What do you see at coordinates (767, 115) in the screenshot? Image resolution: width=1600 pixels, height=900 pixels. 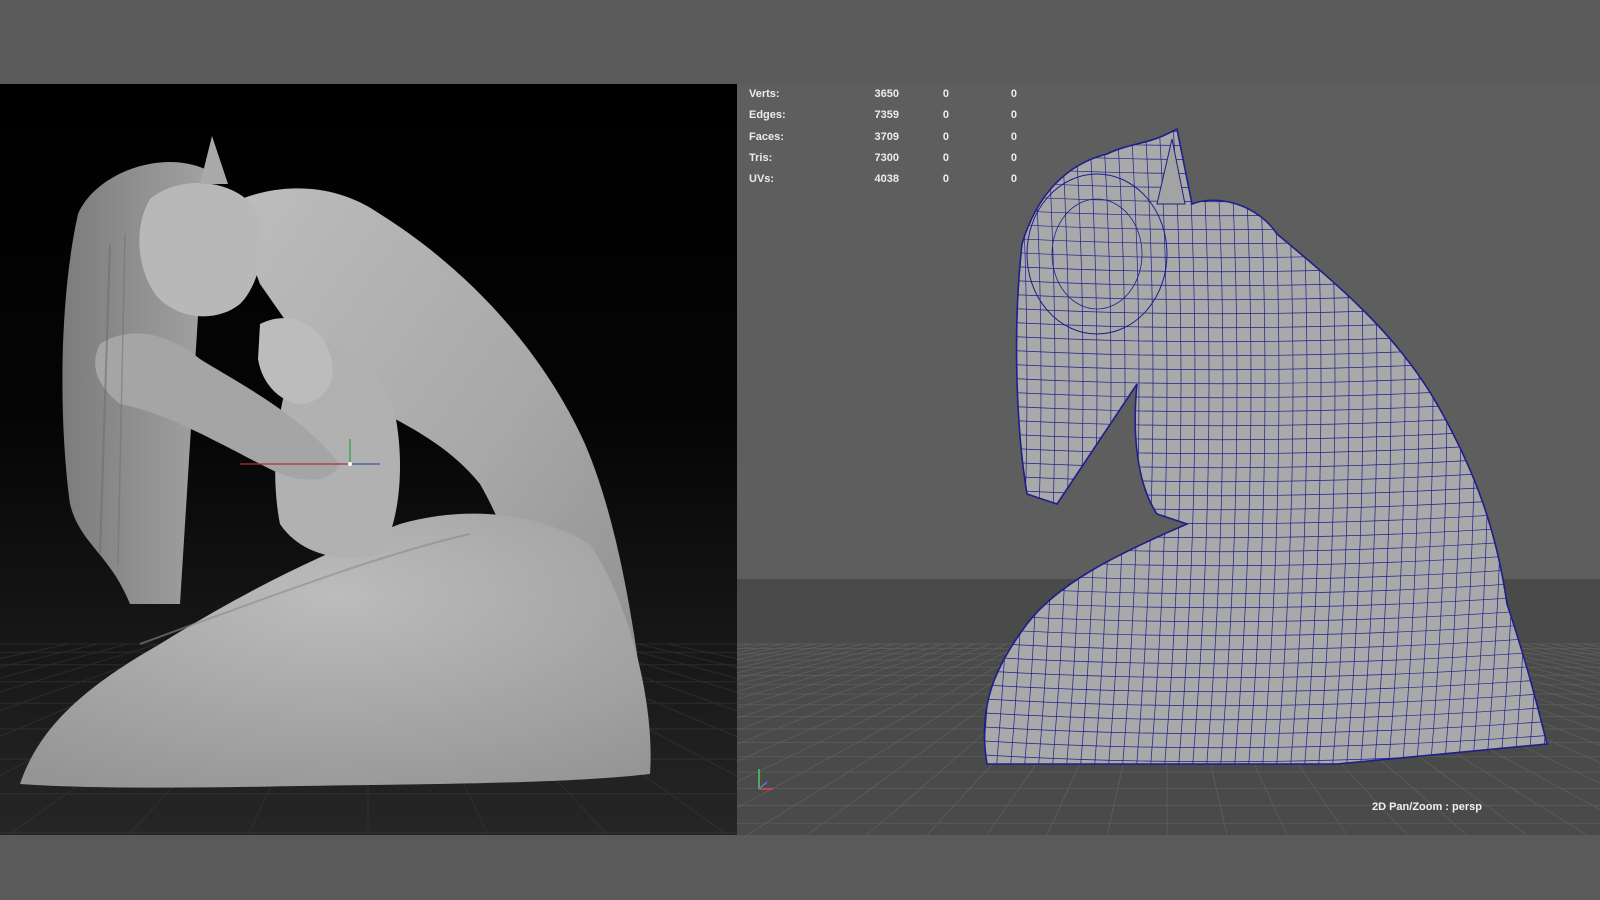 I see `hud-label: Edges:` at bounding box center [767, 115].